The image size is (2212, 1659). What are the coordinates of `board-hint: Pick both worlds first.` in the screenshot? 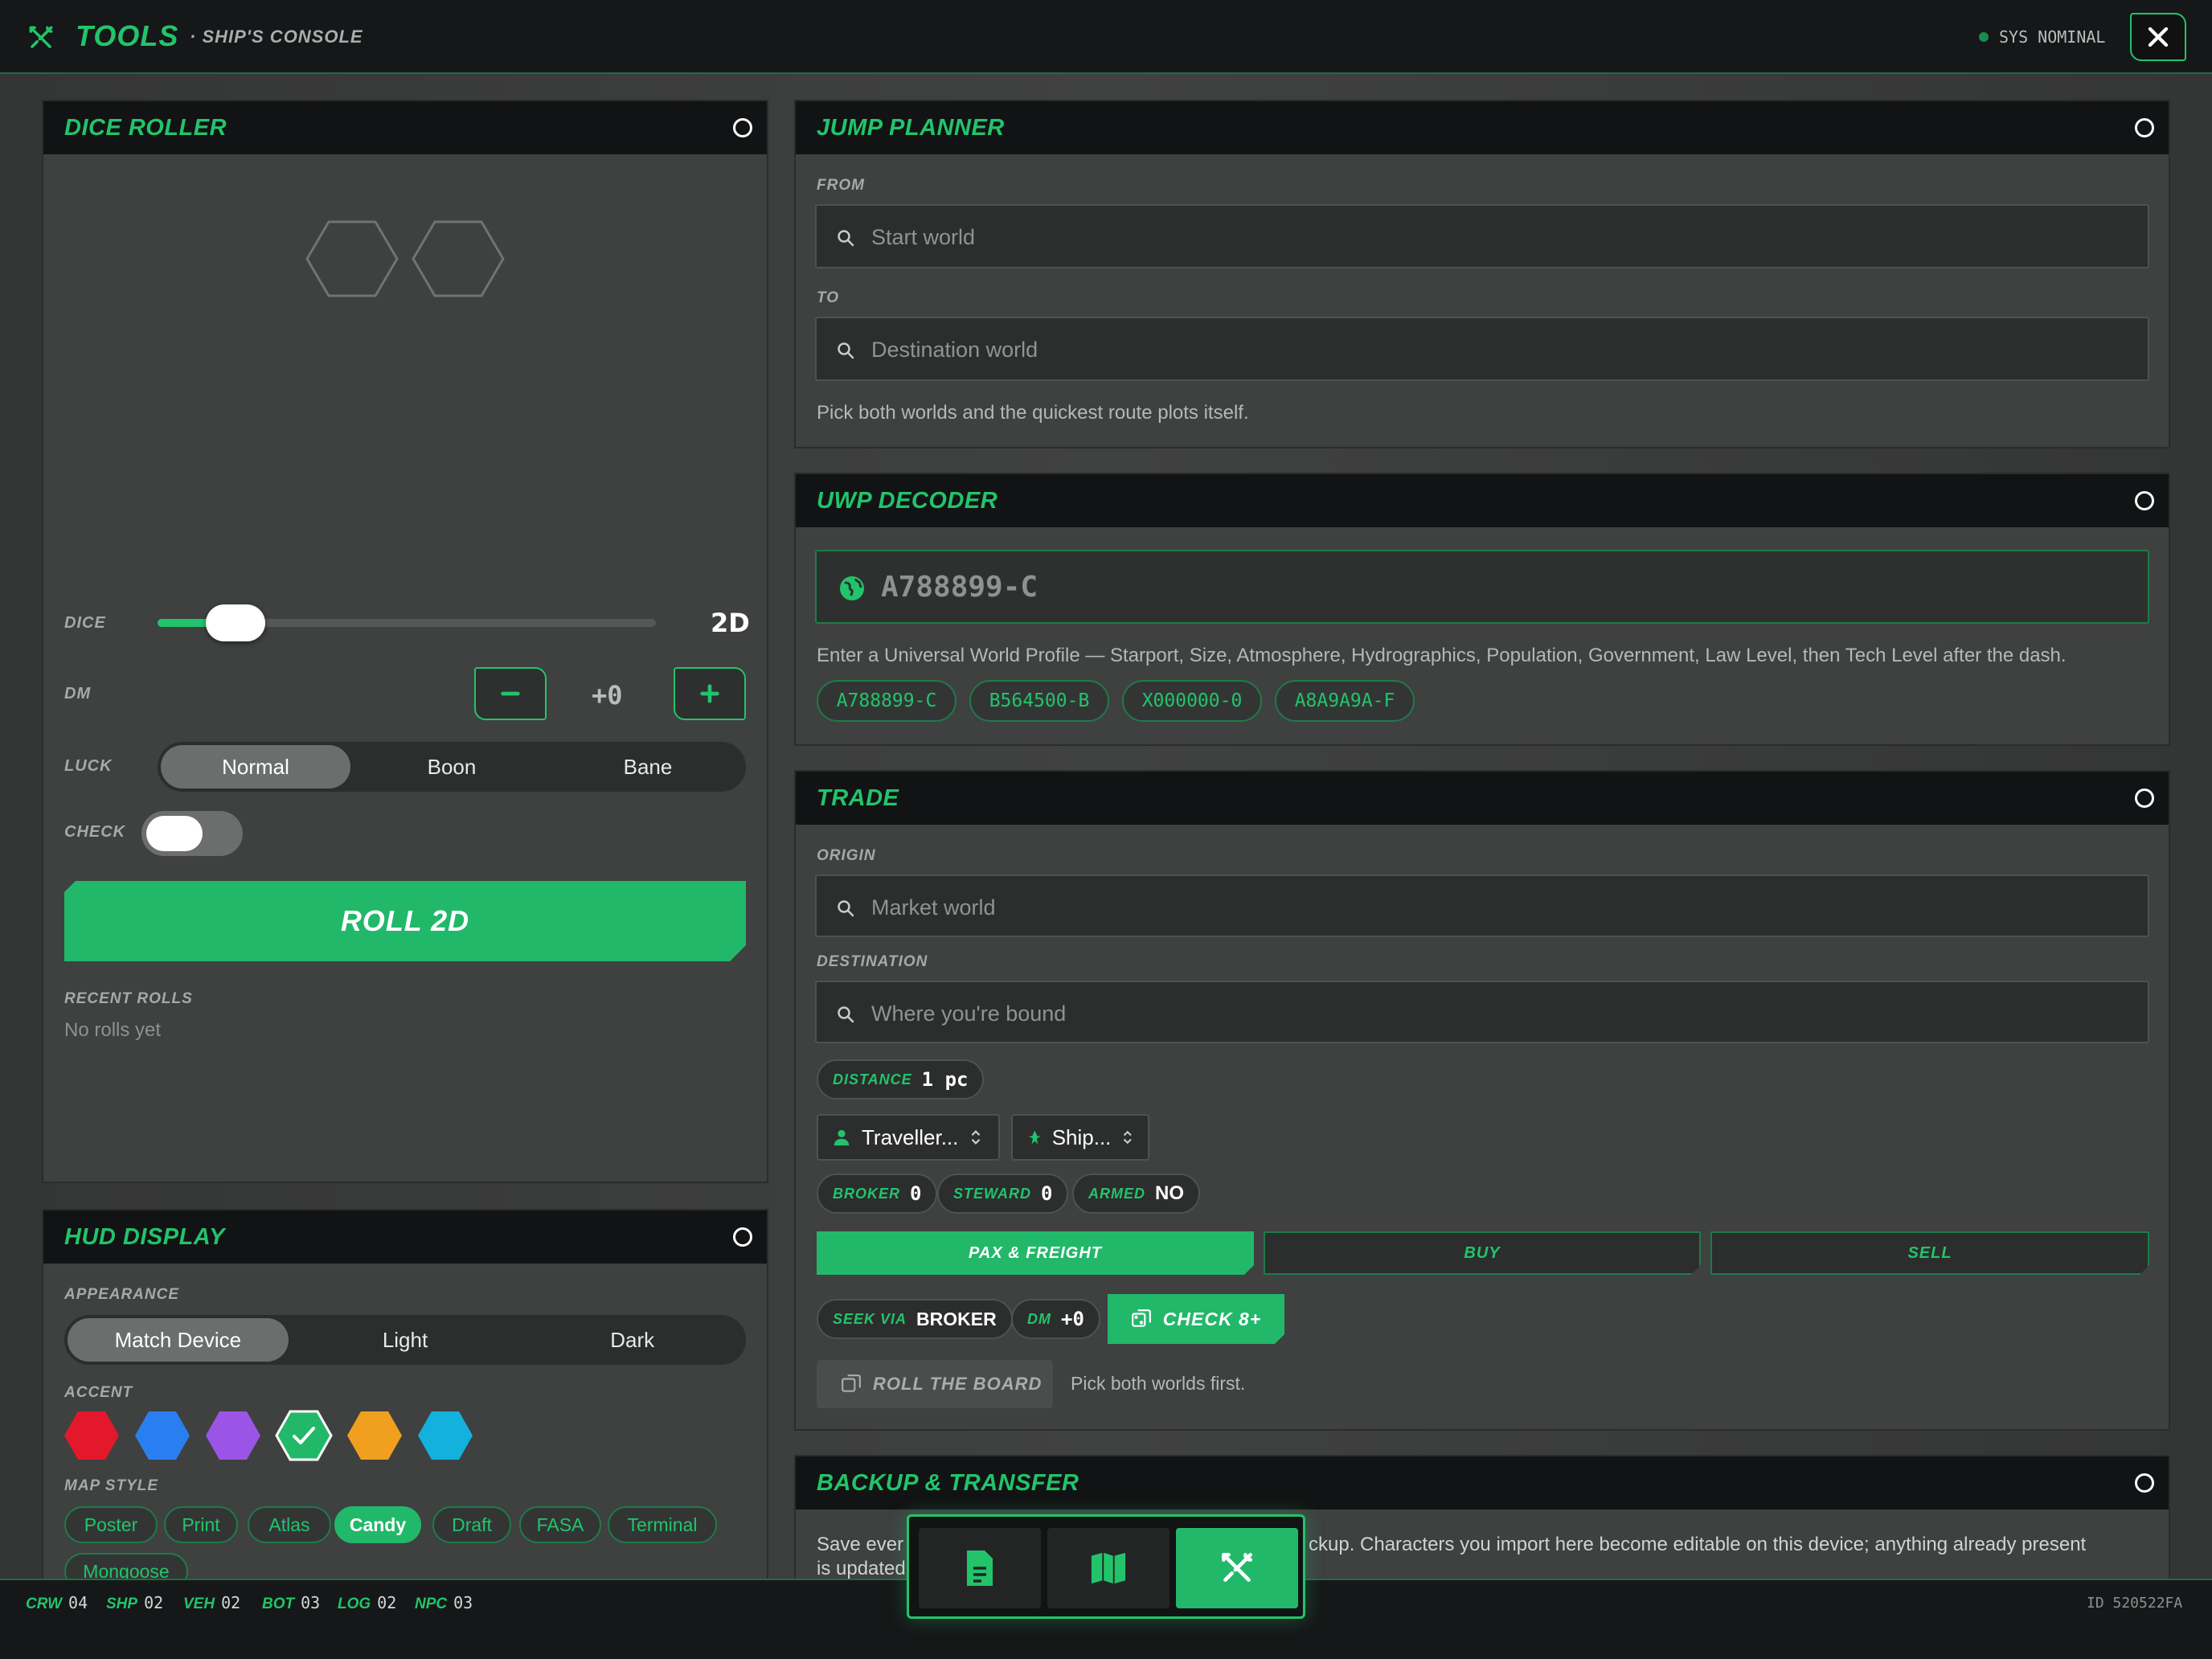 It's located at (1158, 1383).